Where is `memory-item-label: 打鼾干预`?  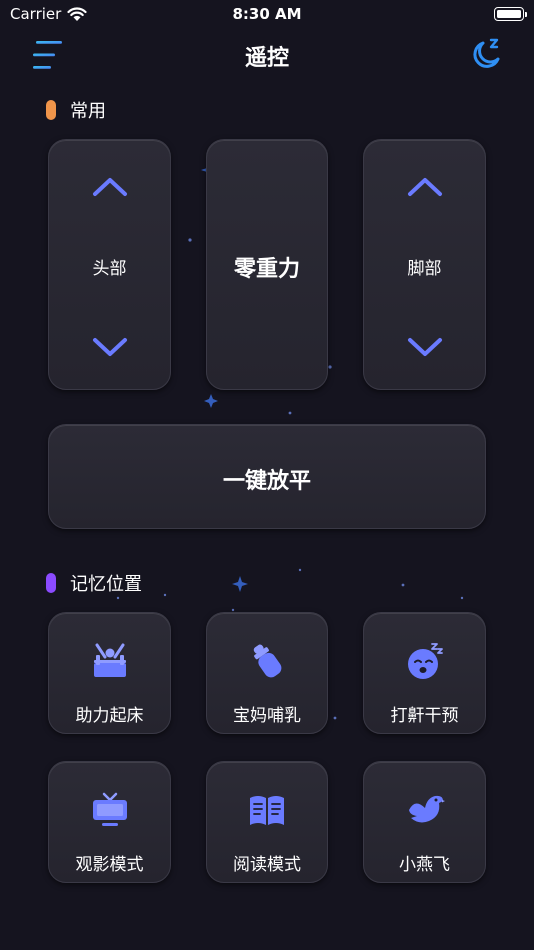 memory-item-label: 打鼾干预 is located at coordinates (424, 716).